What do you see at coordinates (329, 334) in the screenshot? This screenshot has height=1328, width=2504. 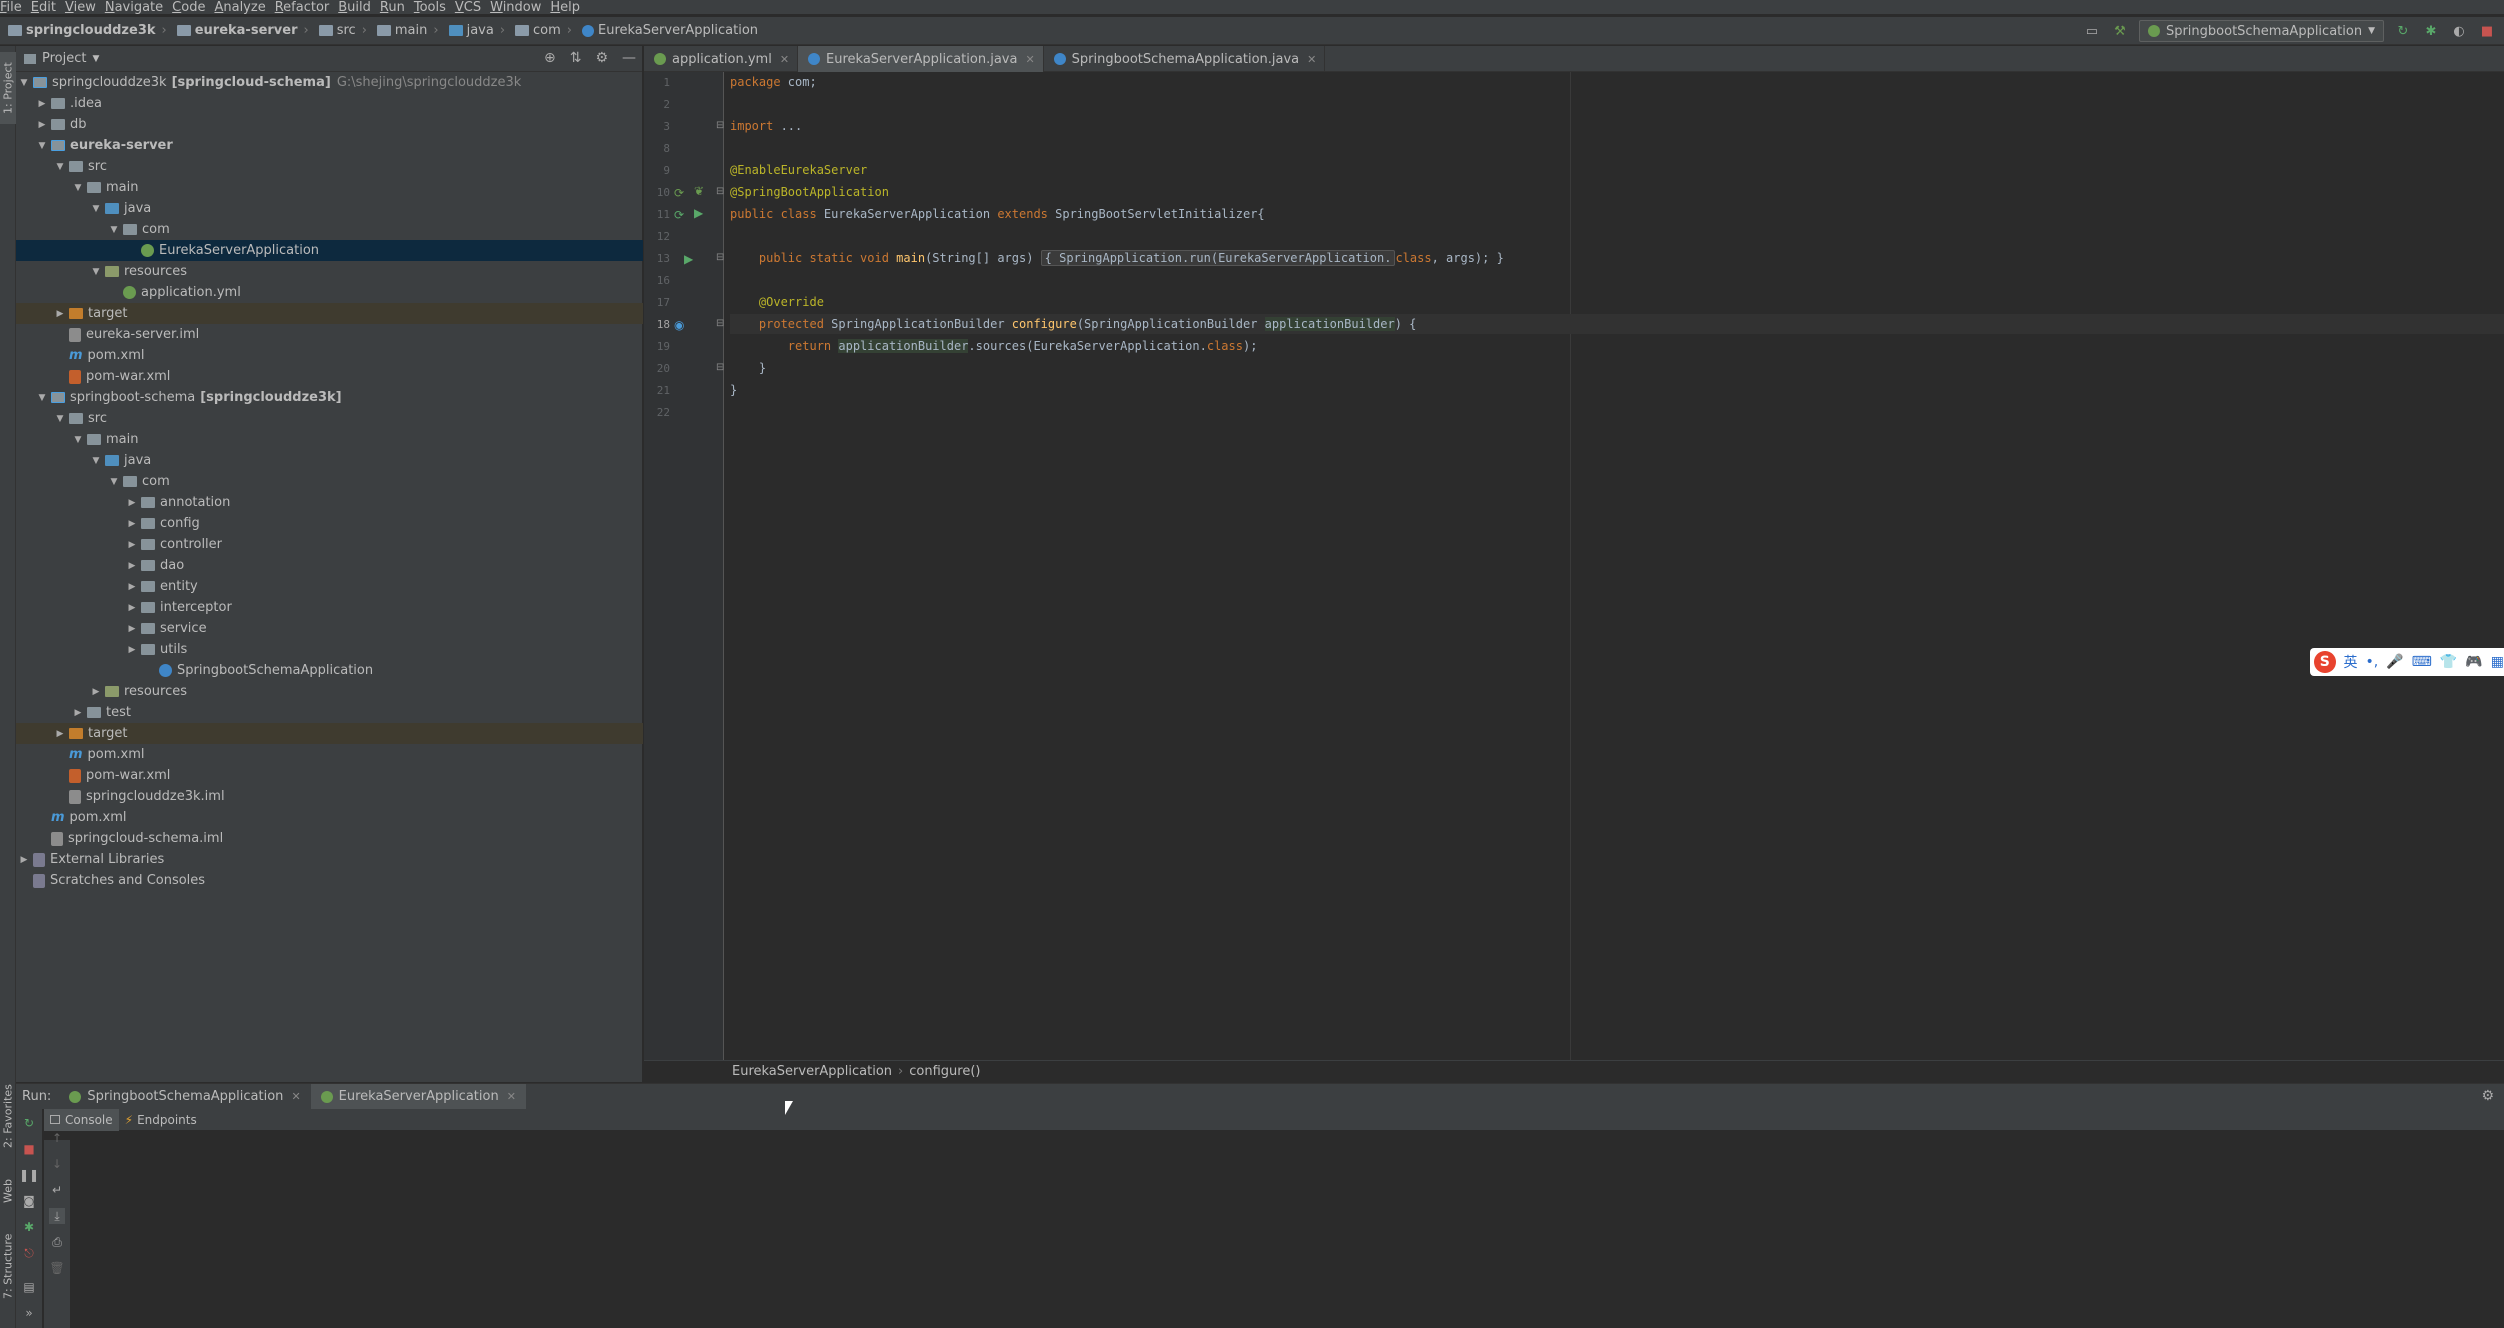 I see `tree-item-eureka-server-iml: eureka-server.iml` at bounding box center [329, 334].